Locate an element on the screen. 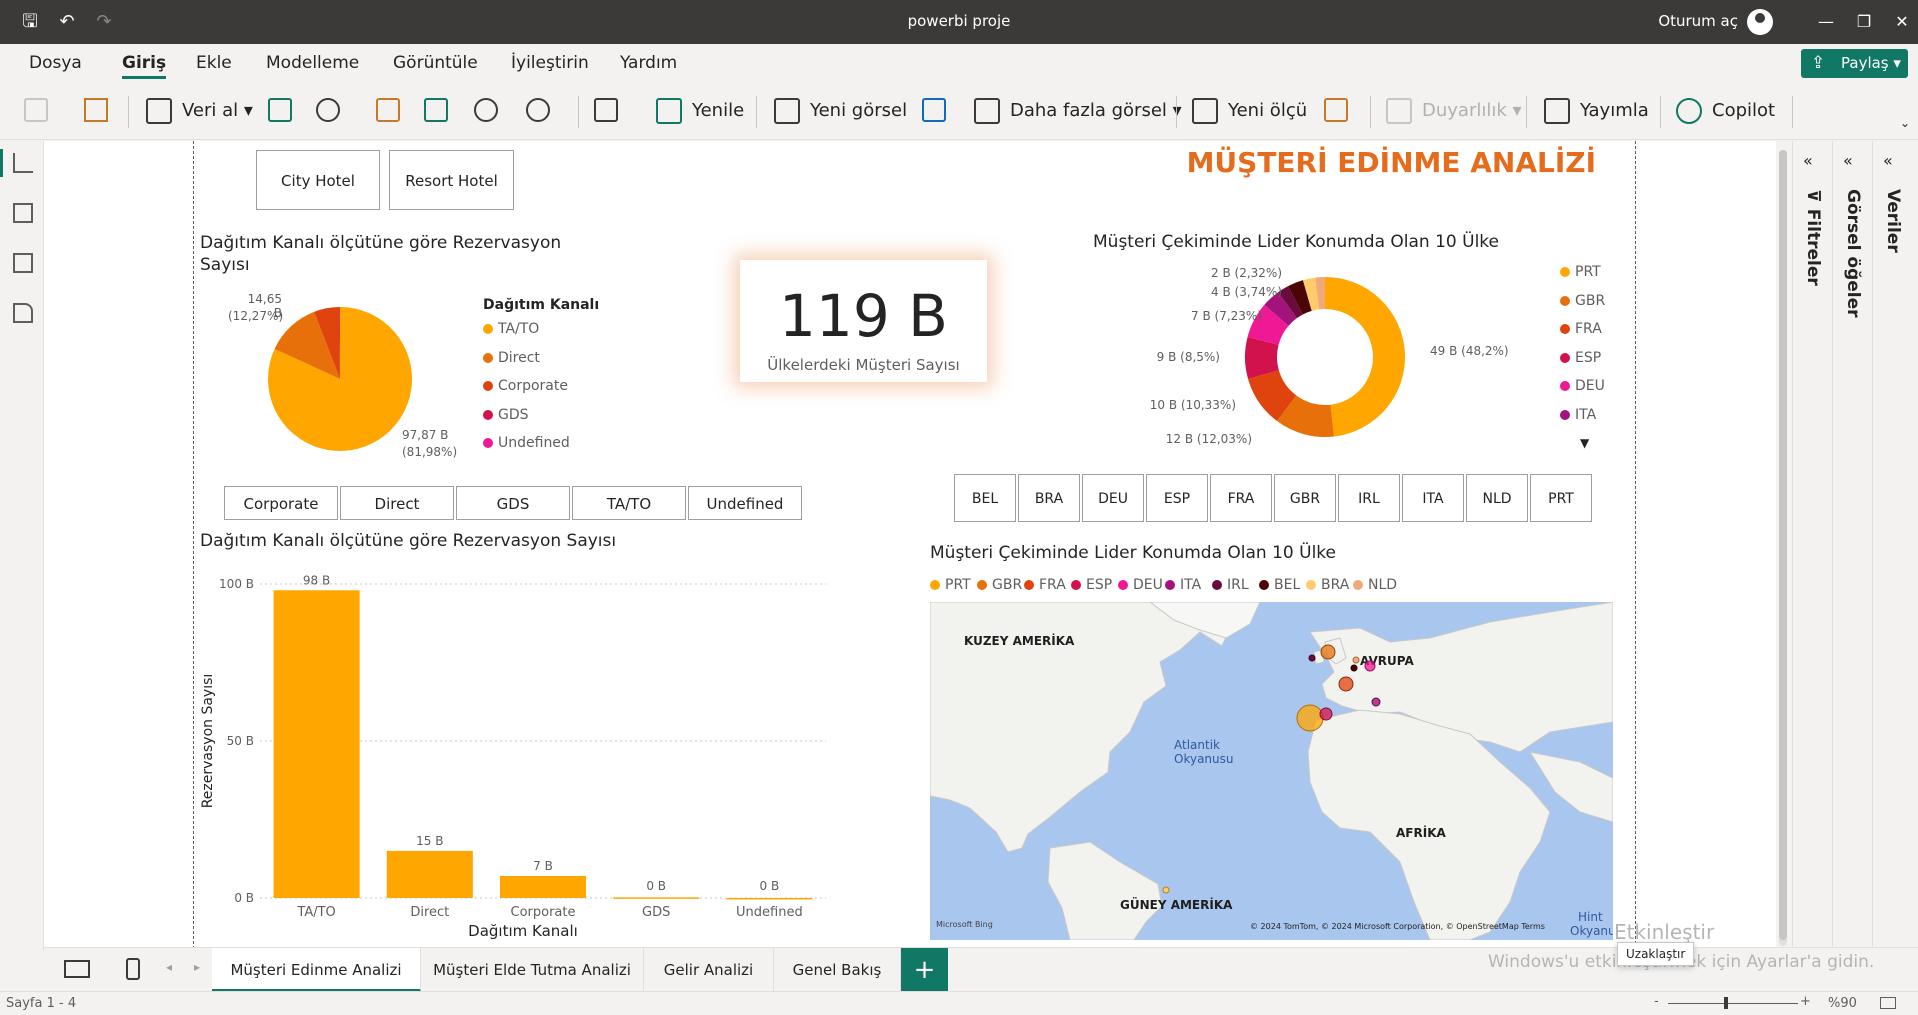 Image resolution: width=1918 pixels, height=1015 pixels. menu-file: Dosya is located at coordinates (55, 63).